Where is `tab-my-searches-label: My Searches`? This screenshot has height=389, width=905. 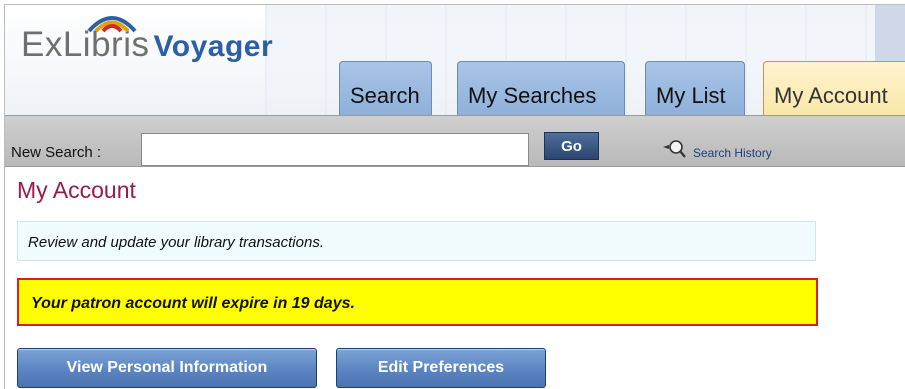
tab-my-searches-label: My Searches is located at coordinates (532, 95).